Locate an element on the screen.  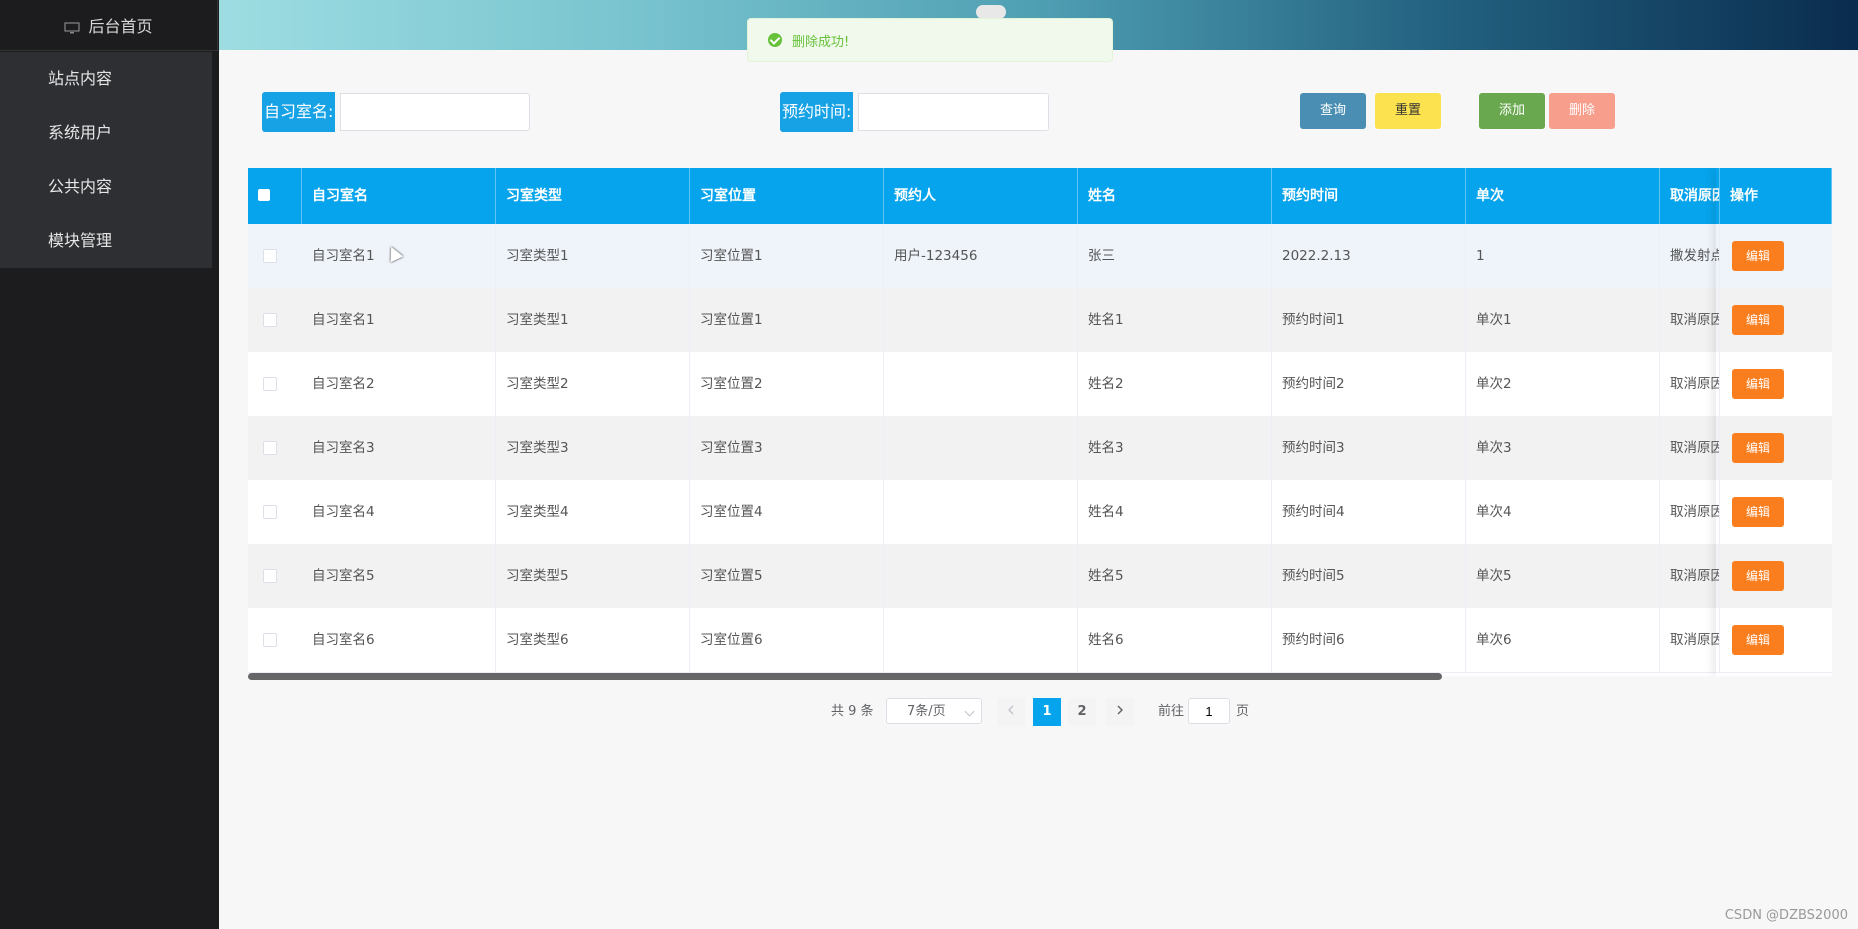
booking-time-cell: 预约时间5 is located at coordinates (1369, 576).